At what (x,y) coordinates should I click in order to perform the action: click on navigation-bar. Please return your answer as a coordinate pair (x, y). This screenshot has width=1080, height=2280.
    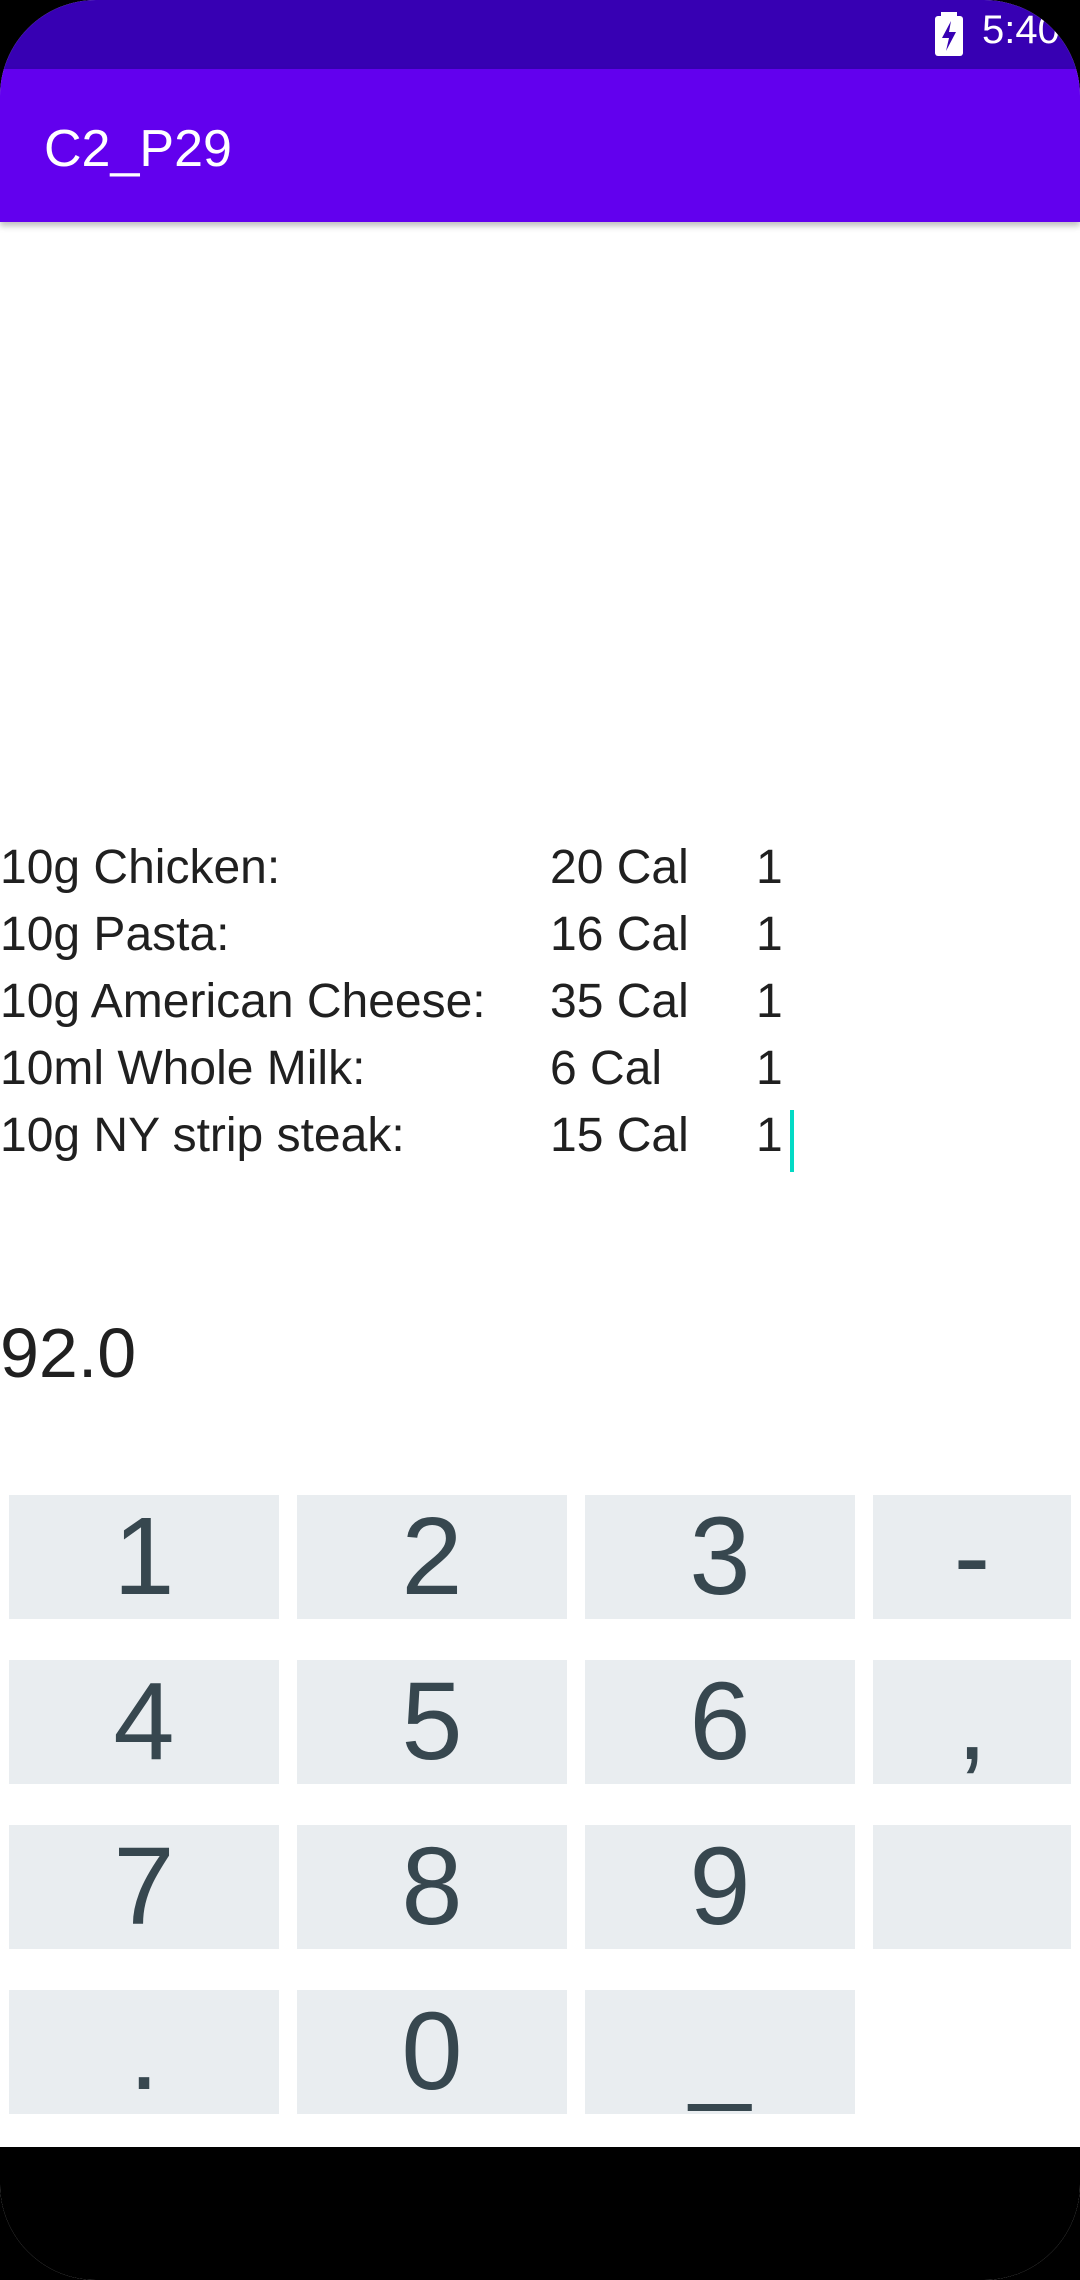
    Looking at the image, I should click on (540, 2213).